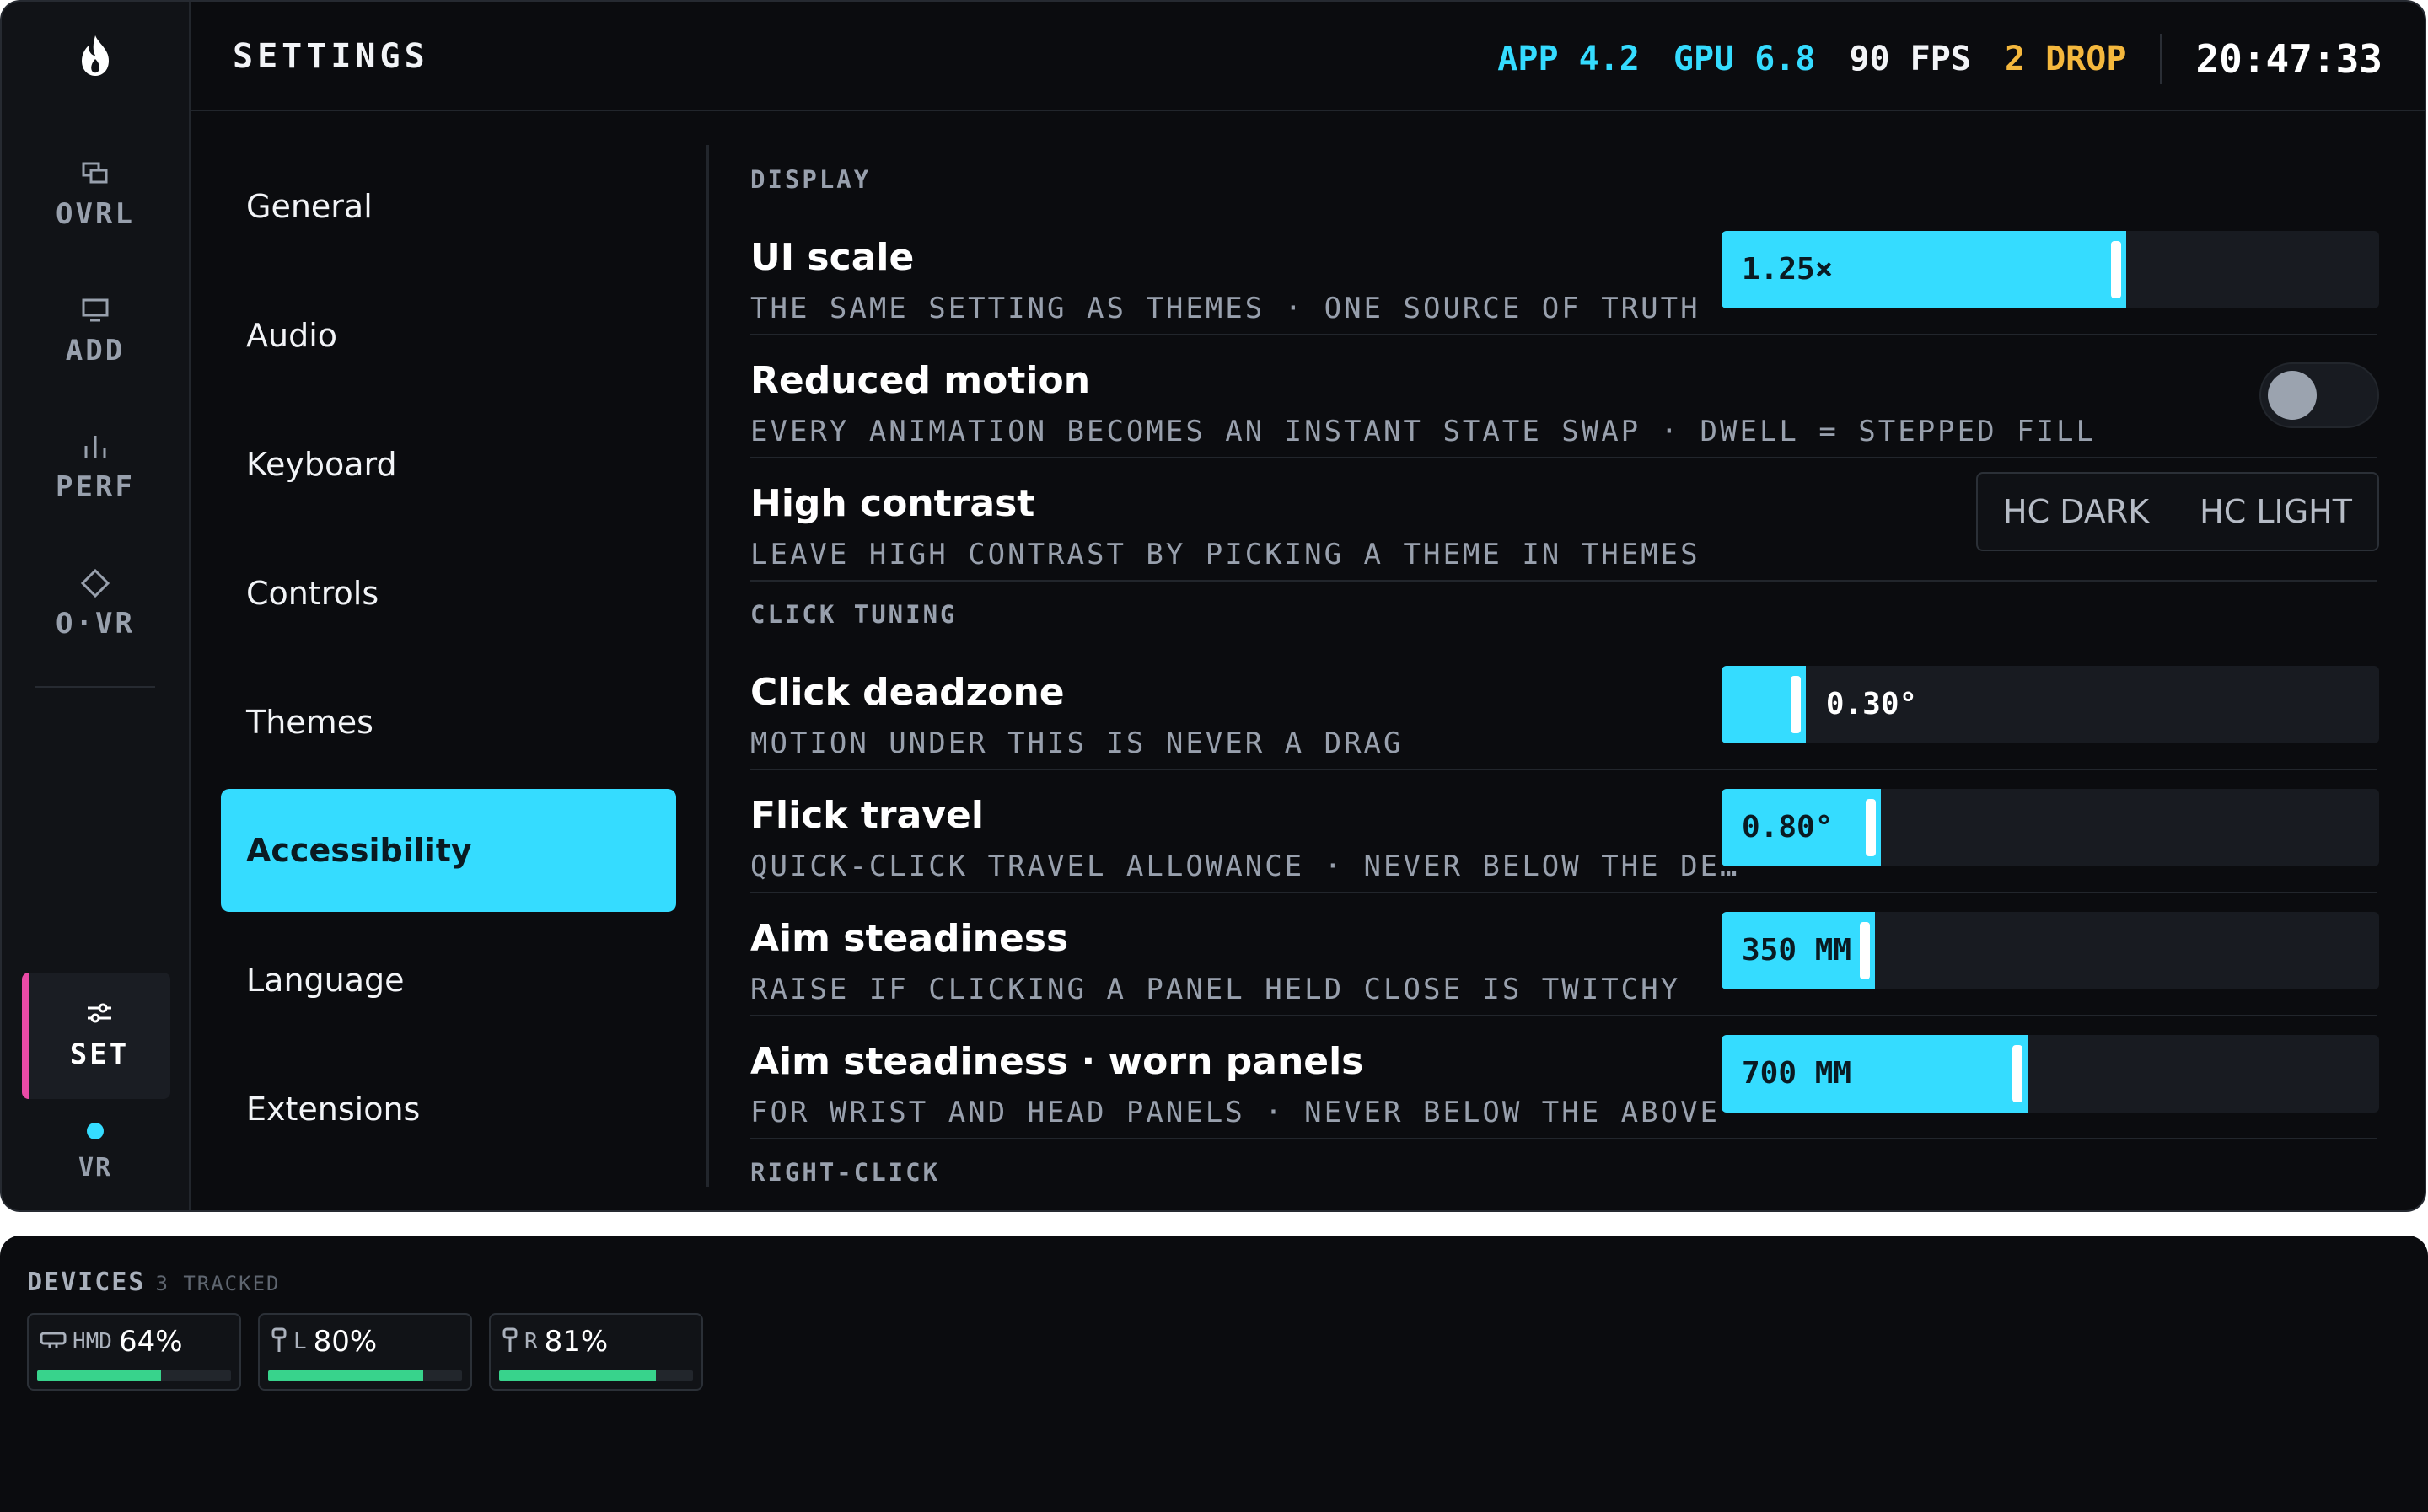 Image resolution: width=2428 pixels, height=1512 pixels. Describe the element at coordinates (832, 257) in the screenshot. I see `setting-title: UI scale` at that location.